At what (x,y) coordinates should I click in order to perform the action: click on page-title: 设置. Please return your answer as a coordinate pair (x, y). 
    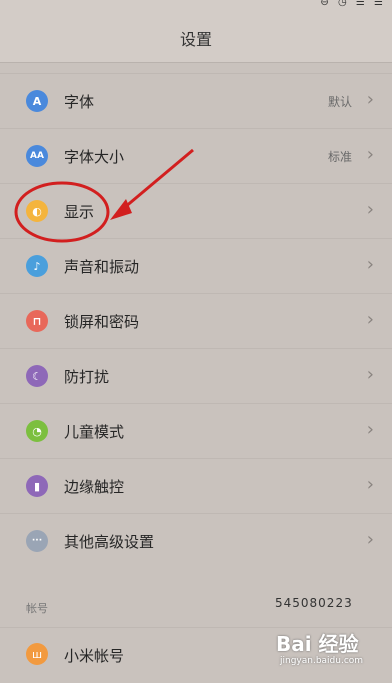
    Looking at the image, I should click on (195, 39).